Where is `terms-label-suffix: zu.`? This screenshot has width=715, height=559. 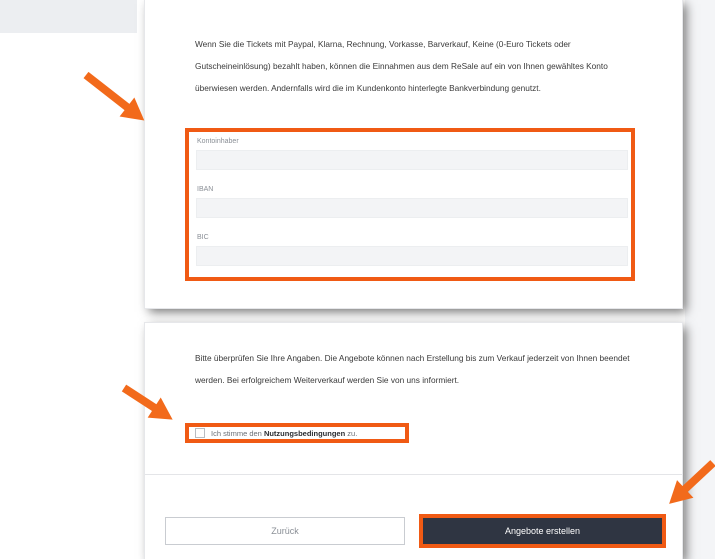
terms-label-suffix: zu. is located at coordinates (351, 433).